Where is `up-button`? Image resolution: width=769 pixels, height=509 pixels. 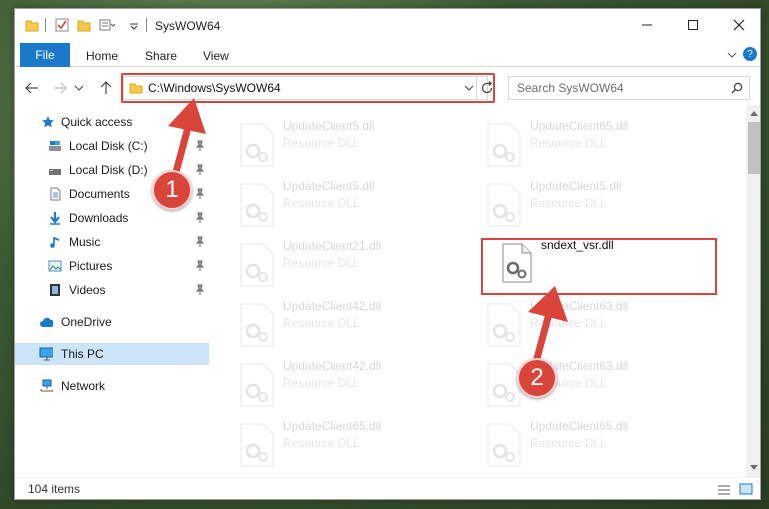 up-button is located at coordinates (106, 88).